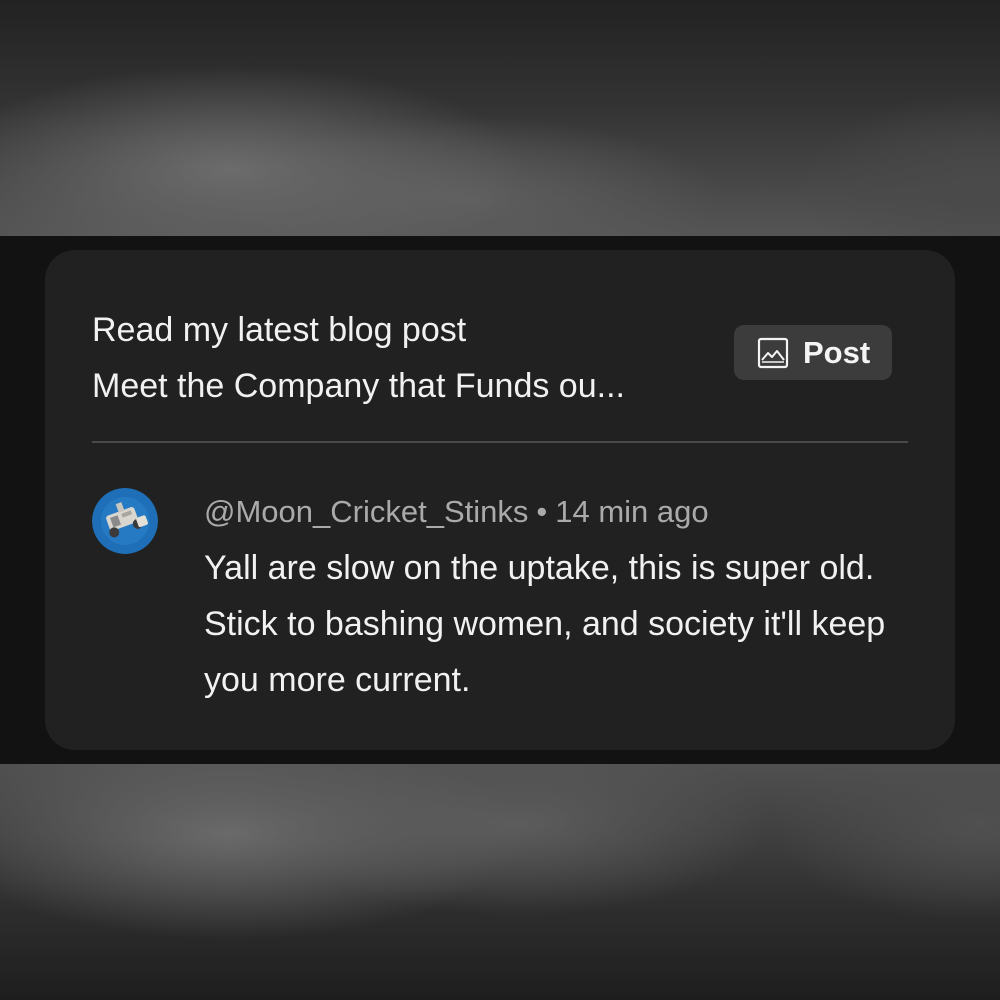 The width and height of the screenshot is (1000, 1000). I want to click on comment-time: 14 min ago, so click(632, 511).